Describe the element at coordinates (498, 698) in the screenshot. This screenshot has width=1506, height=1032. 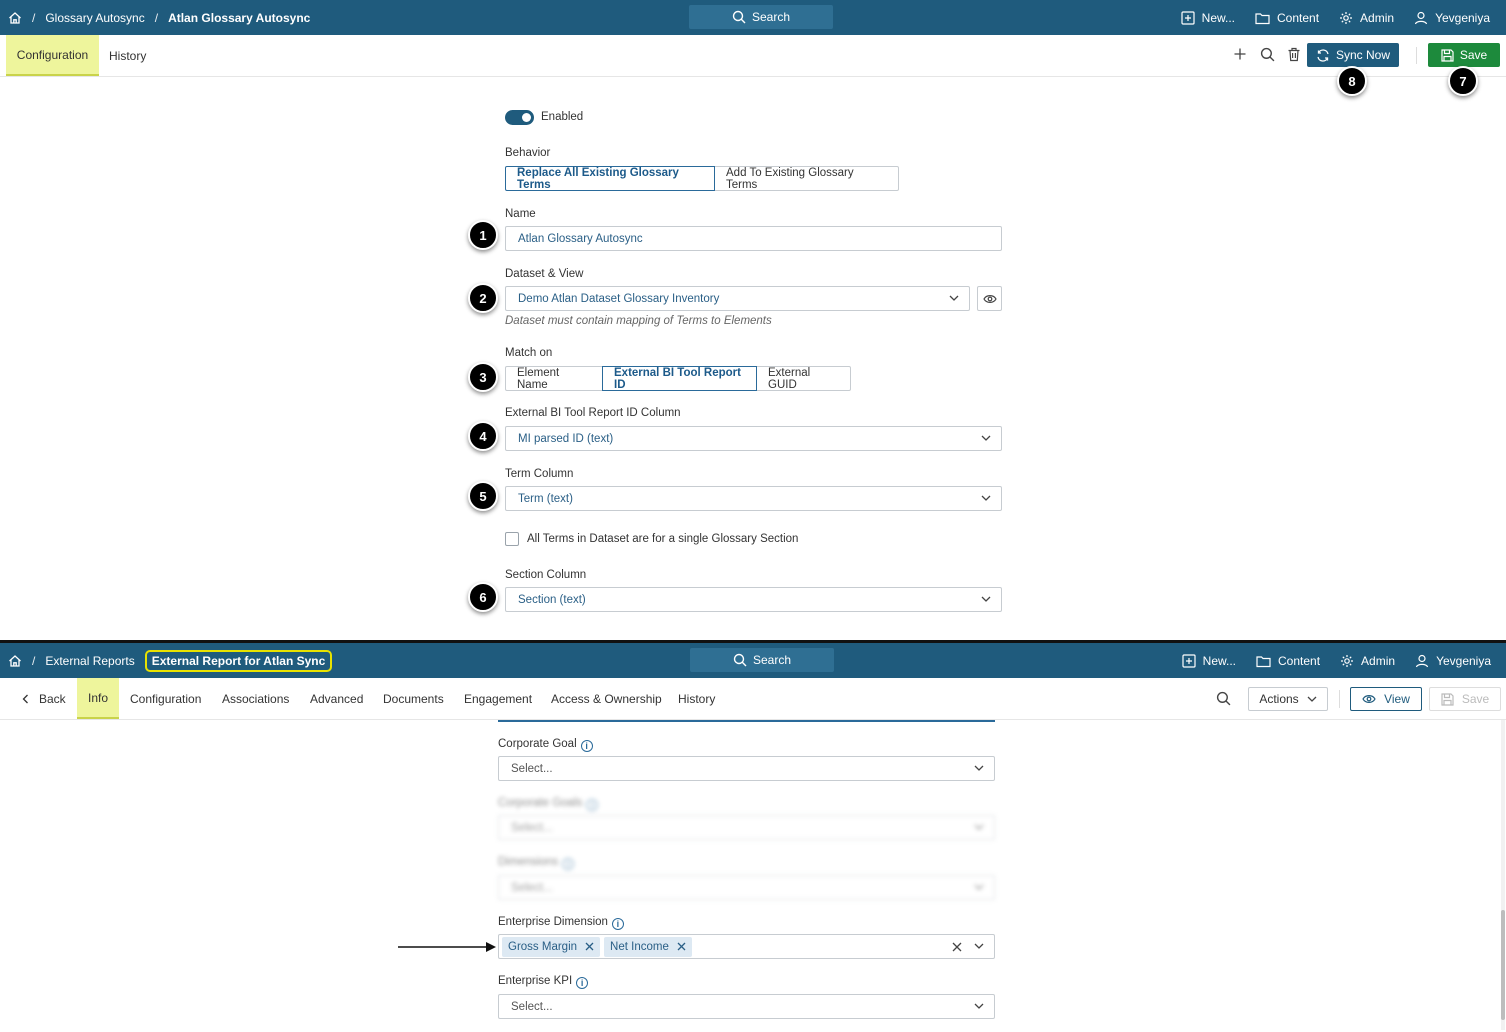
I see `tab-engagement: Engagement` at that location.